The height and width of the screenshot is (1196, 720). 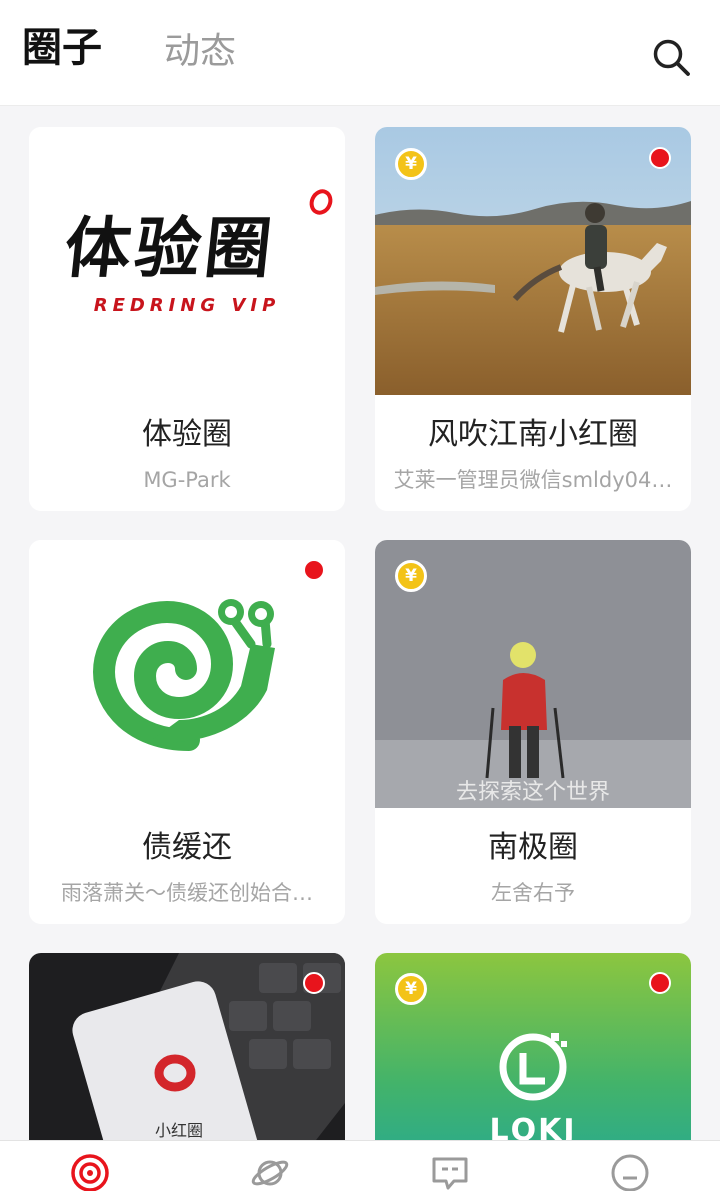 I want to click on bottom-nav, so click(x=360, y=1168).